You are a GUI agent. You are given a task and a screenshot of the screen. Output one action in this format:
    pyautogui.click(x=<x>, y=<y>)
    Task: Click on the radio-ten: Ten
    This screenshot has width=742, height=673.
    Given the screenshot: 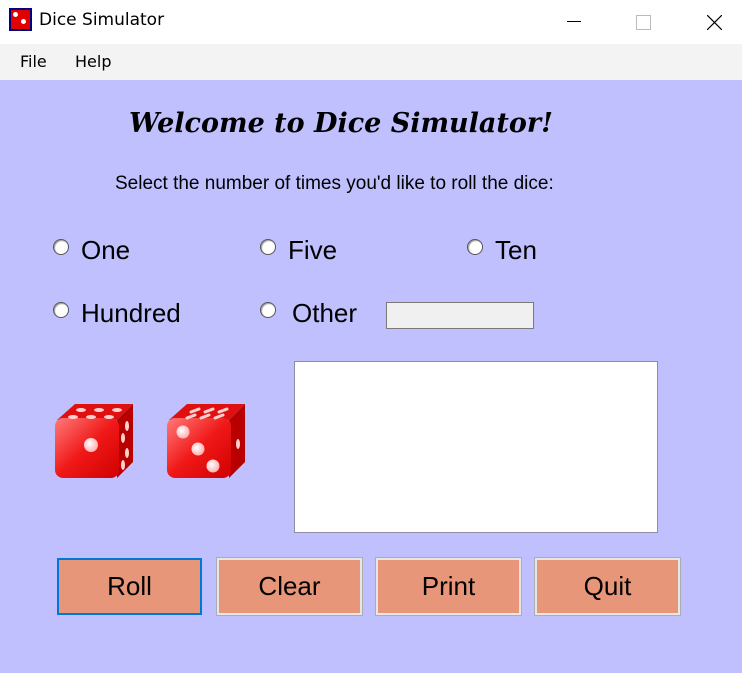 What is the action you would take?
    pyautogui.click(x=502, y=250)
    